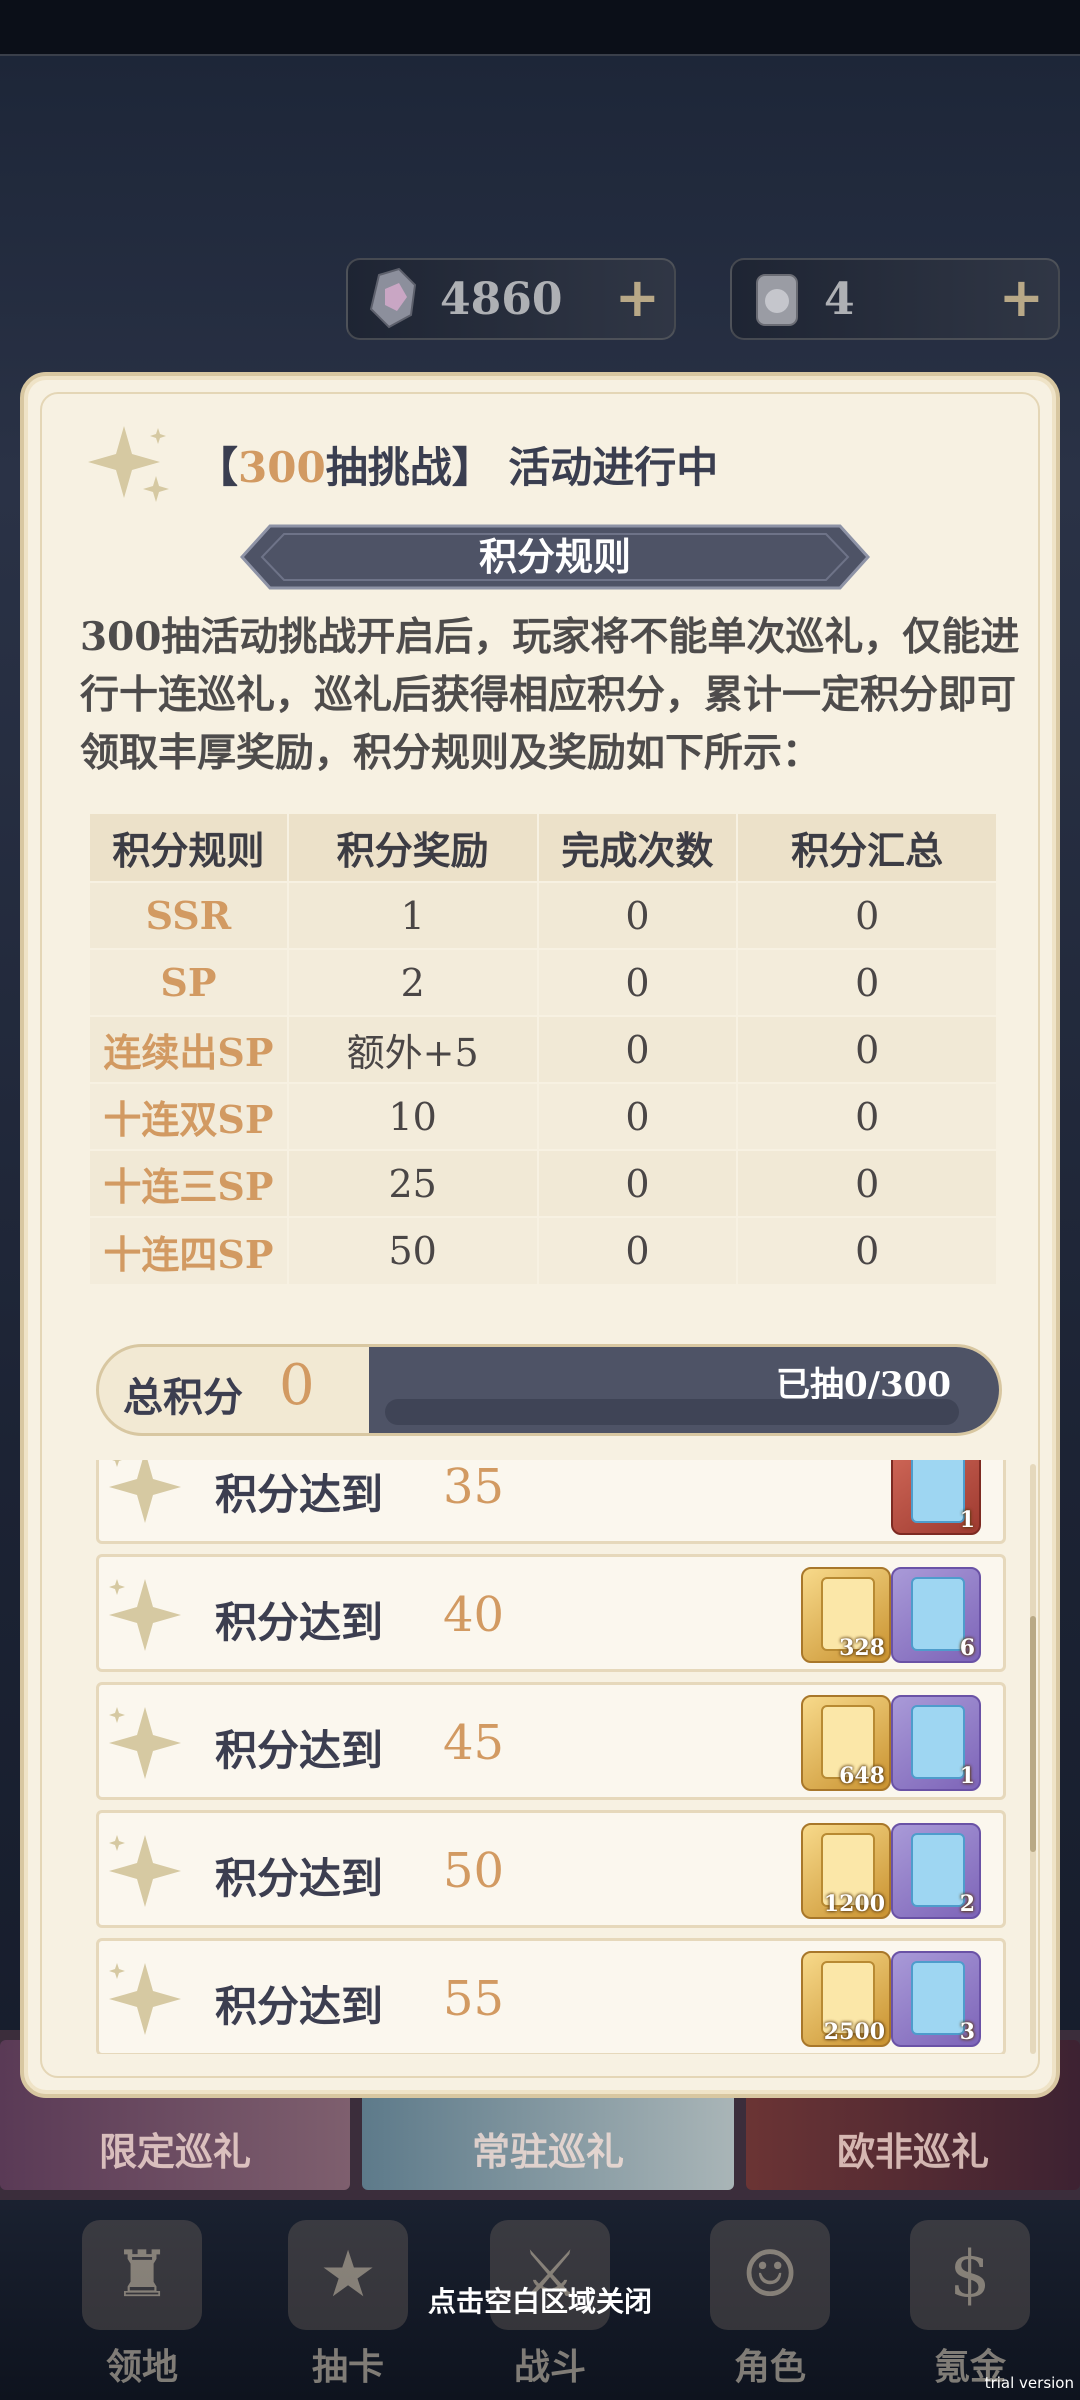 This screenshot has height=2400, width=1080. I want to click on ticket-counter: 4 +, so click(895, 299).